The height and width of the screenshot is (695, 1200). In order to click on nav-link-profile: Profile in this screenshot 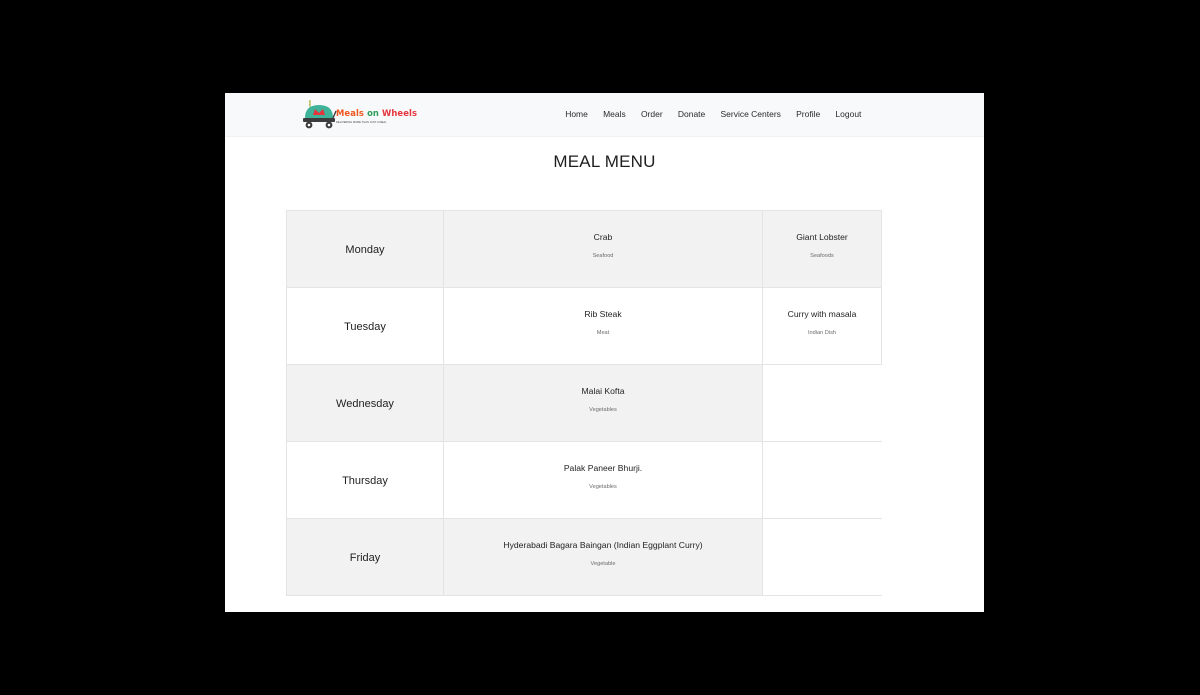, I will do `click(808, 114)`.